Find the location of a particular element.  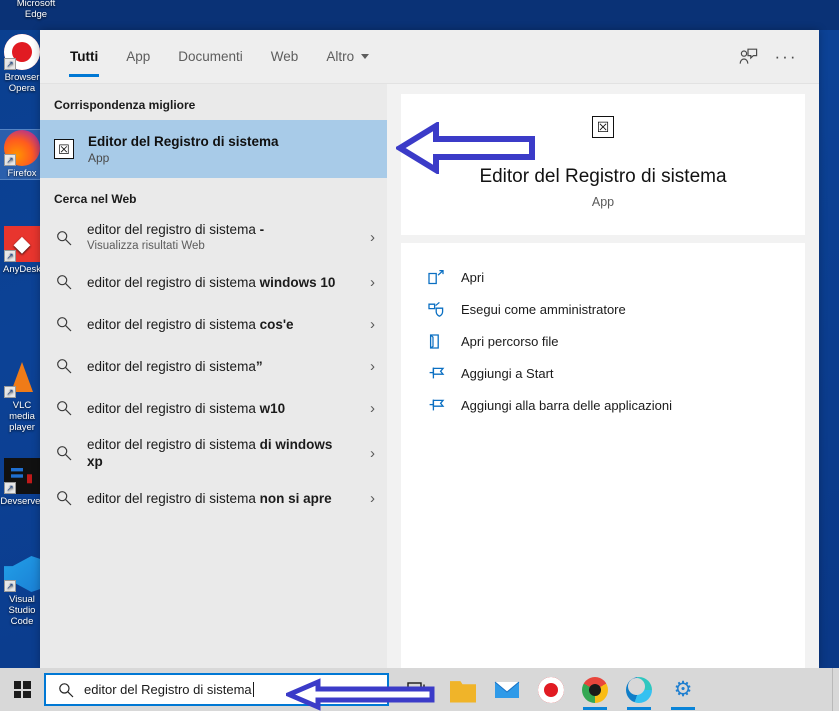

search-tabs: Tutti App Documenti Web Altro is located at coordinates (211, 56).